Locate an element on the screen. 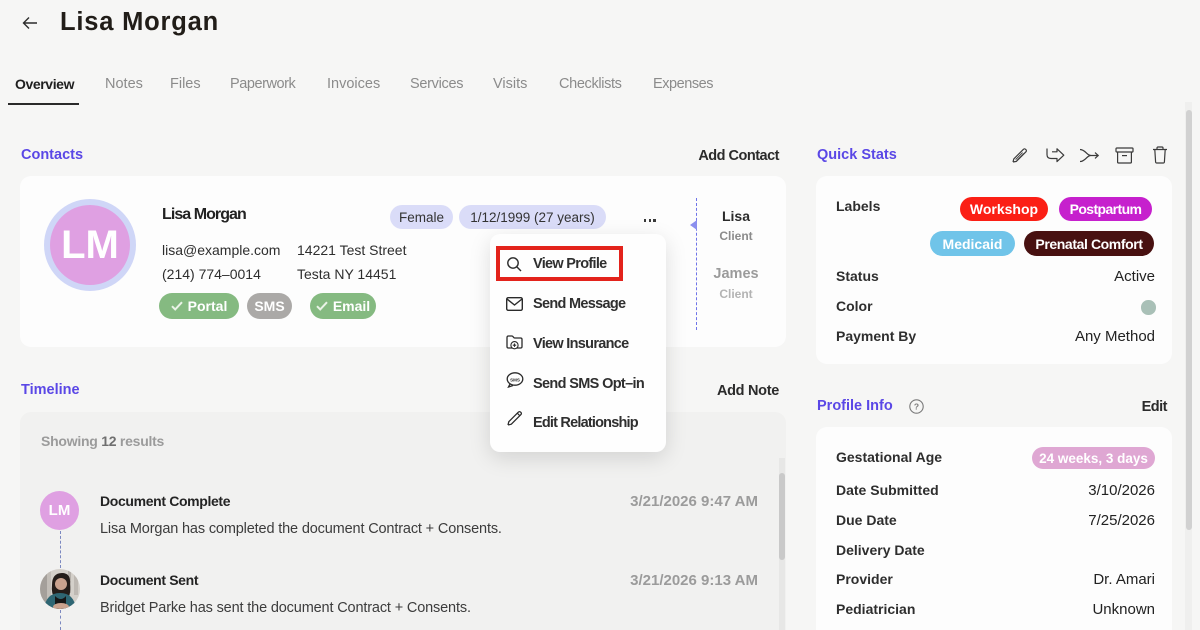 The height and width of the screenshot is (630, 1200). svg-text: SMS is located at coordinates (515, 379).